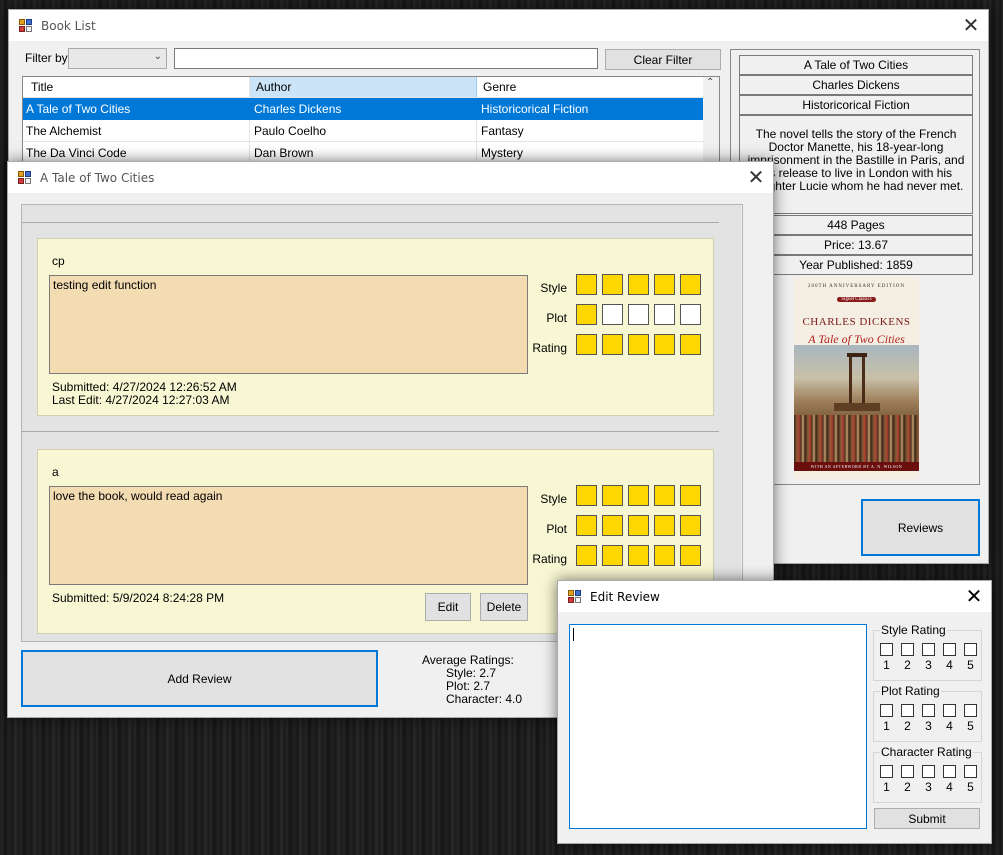 The width and height of the screenshot is (1003, 855). Describe the element at coordinates (390, 177) in the screenshot. I see `reviews-titlebar: A Tale of Two Cities ✕` at that location.